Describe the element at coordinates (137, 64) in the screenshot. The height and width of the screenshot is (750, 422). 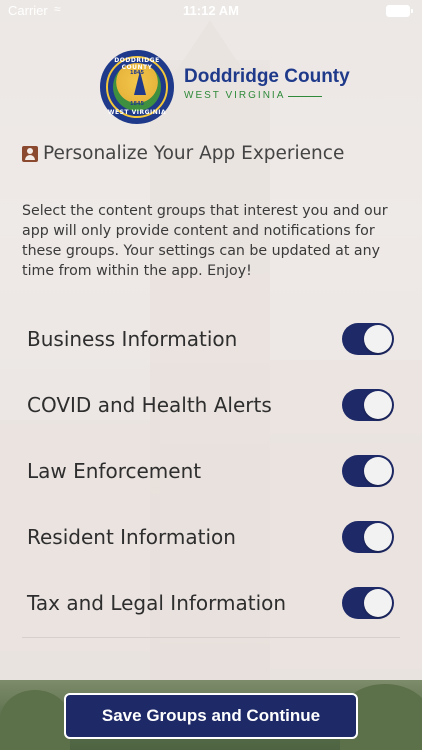
I see `seal-top-text: DODDRIDGE COUNTY` at that location.